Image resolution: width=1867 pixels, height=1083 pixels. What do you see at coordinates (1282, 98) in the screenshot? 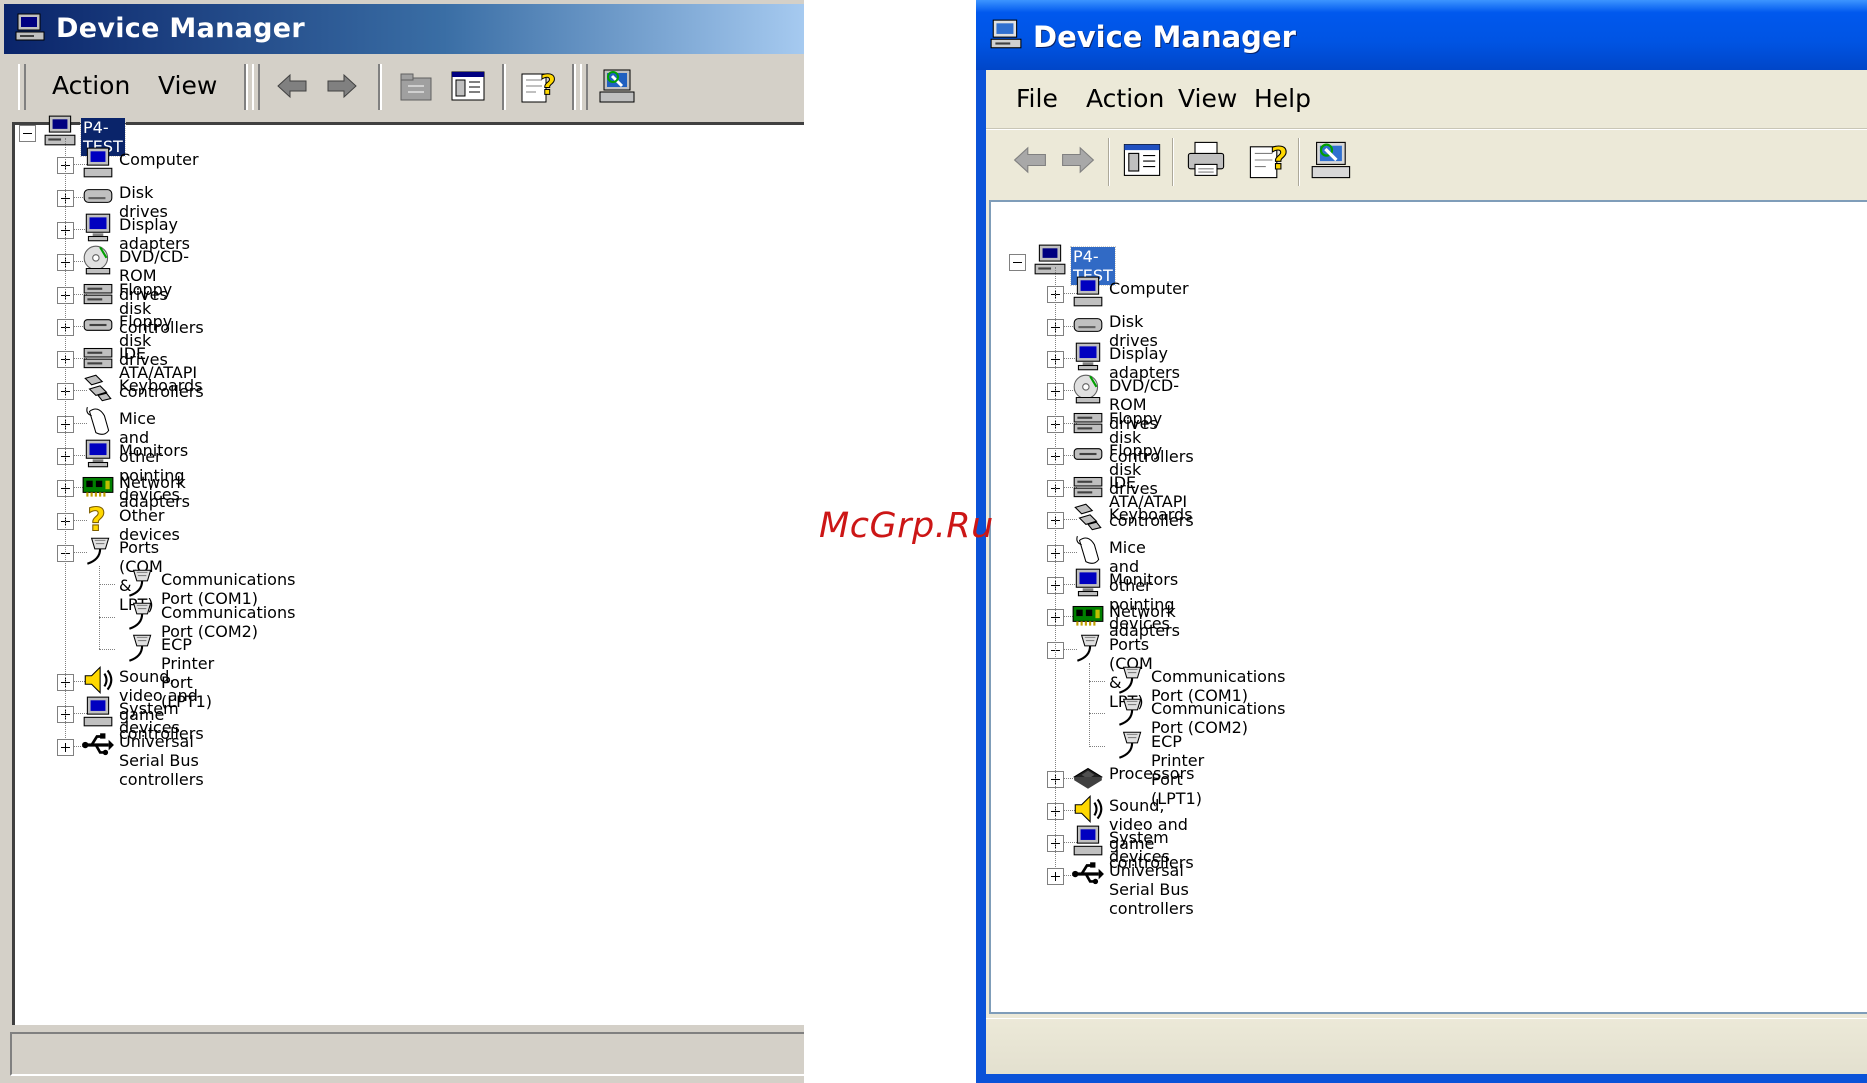
I see `menu-help: Help` at bounding box center [1282, 98].